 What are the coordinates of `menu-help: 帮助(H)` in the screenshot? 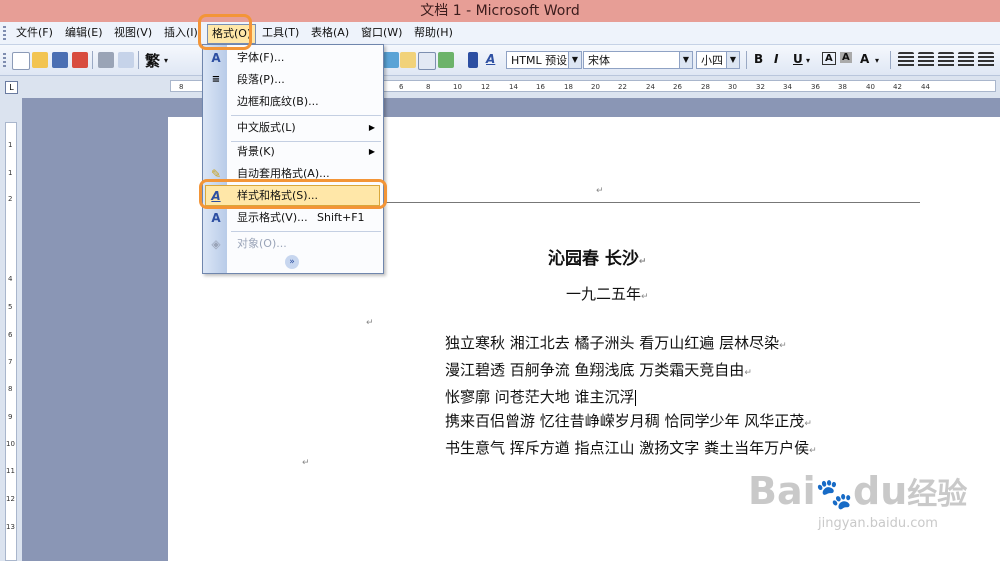 It's located at (433, 33).